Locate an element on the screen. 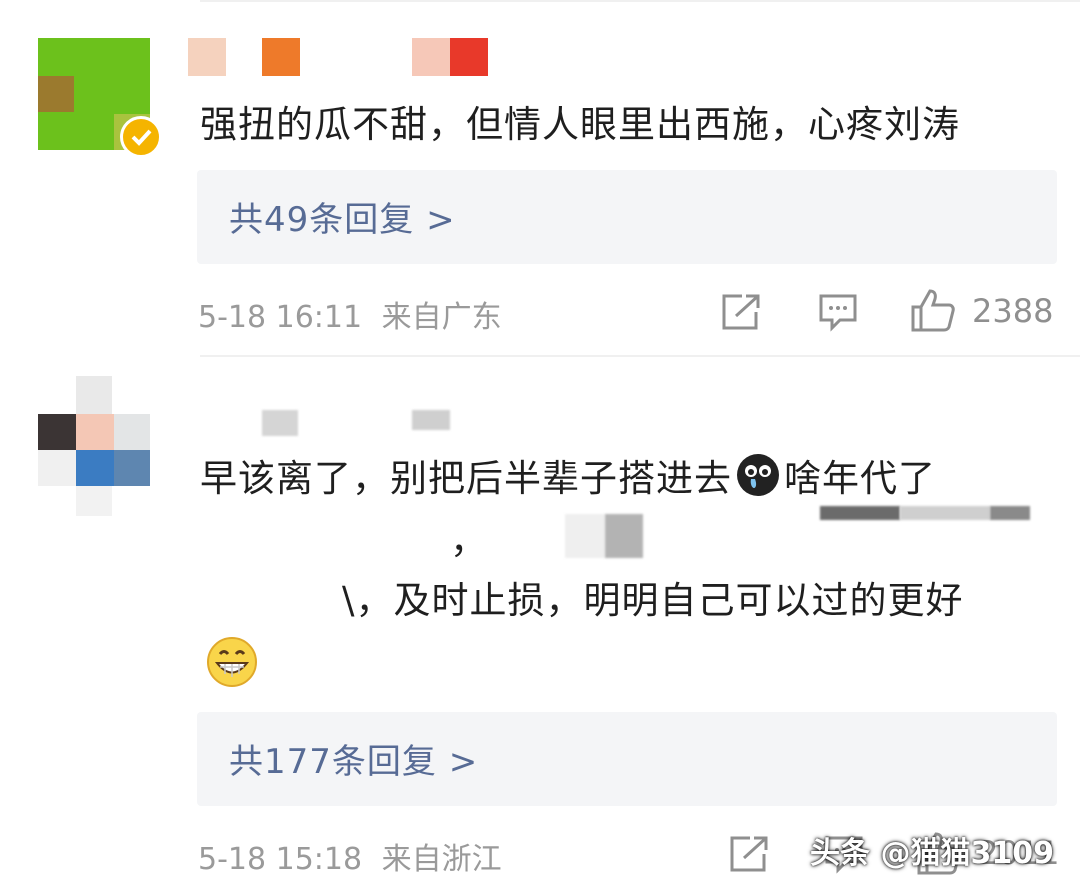  thumbs-up-icon is located at coordinates (933, 310).